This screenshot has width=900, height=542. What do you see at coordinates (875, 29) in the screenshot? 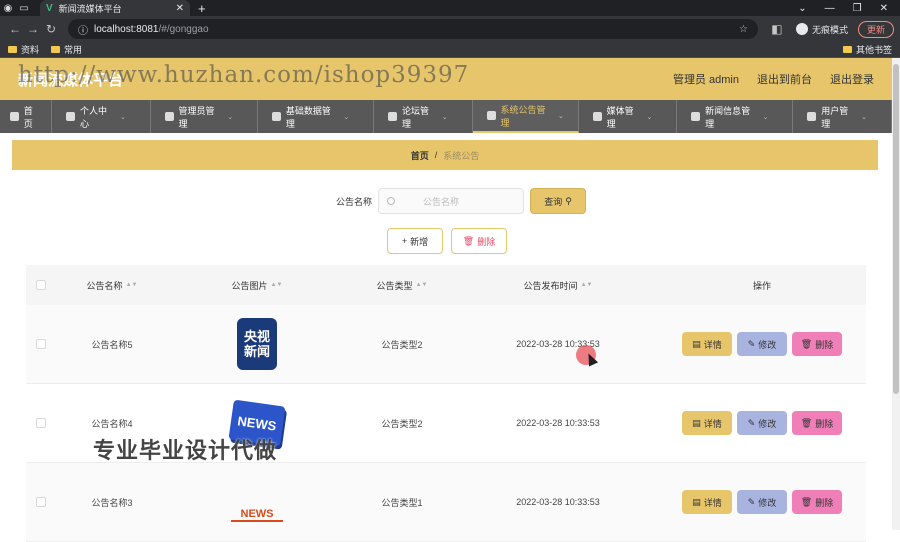
I see `update-button: 更新` at bounding box center [875, 29].